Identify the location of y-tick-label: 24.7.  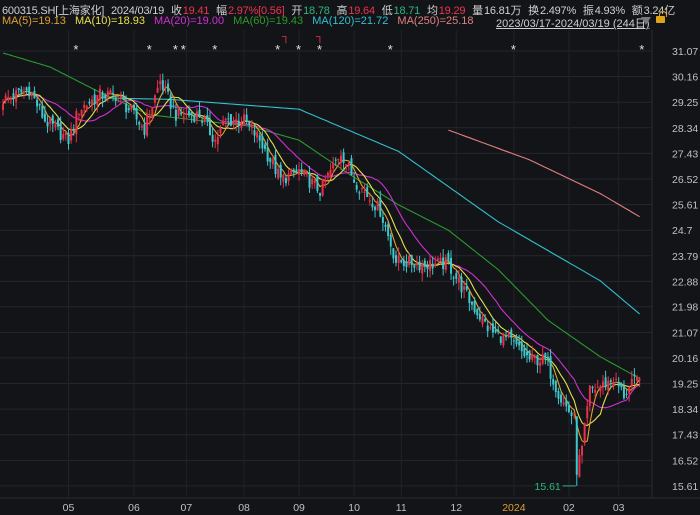
(682, 231).